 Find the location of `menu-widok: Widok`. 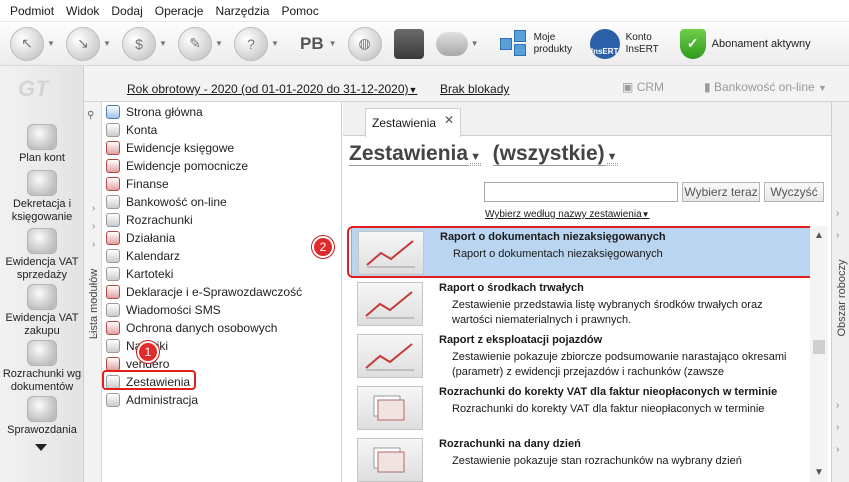

menu-widok: Widok is located at coordinates (82, 11).